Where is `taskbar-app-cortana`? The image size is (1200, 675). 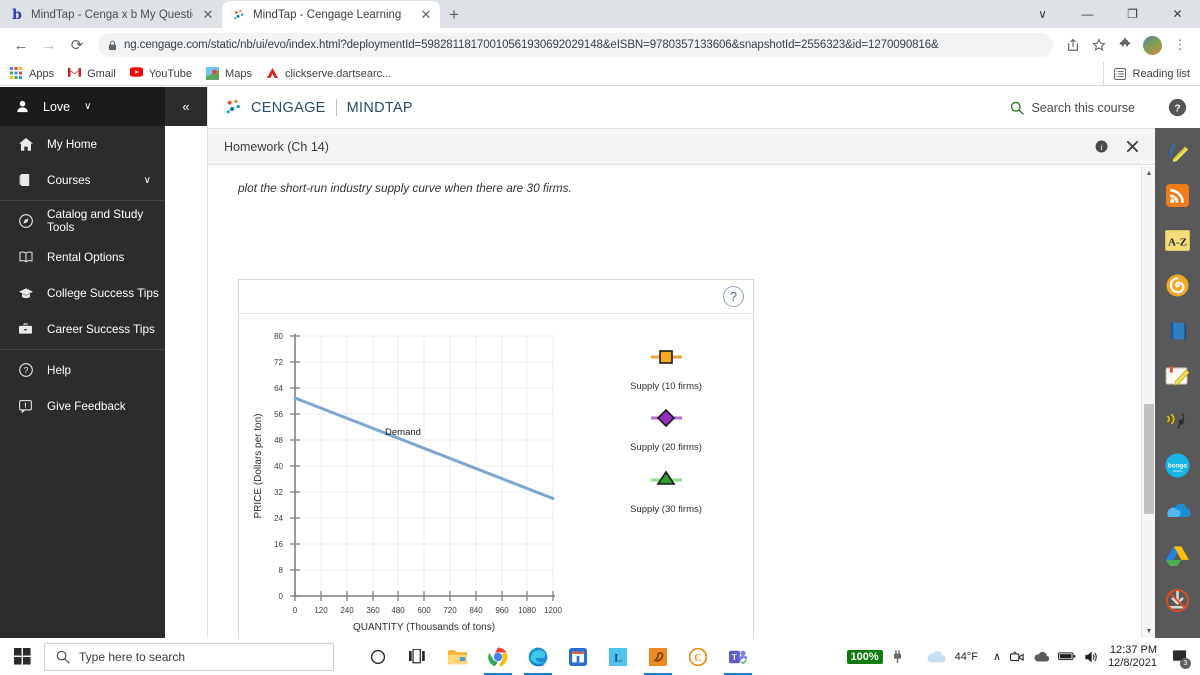 taskbar-app-cortana is located at coordinates (378, 656).